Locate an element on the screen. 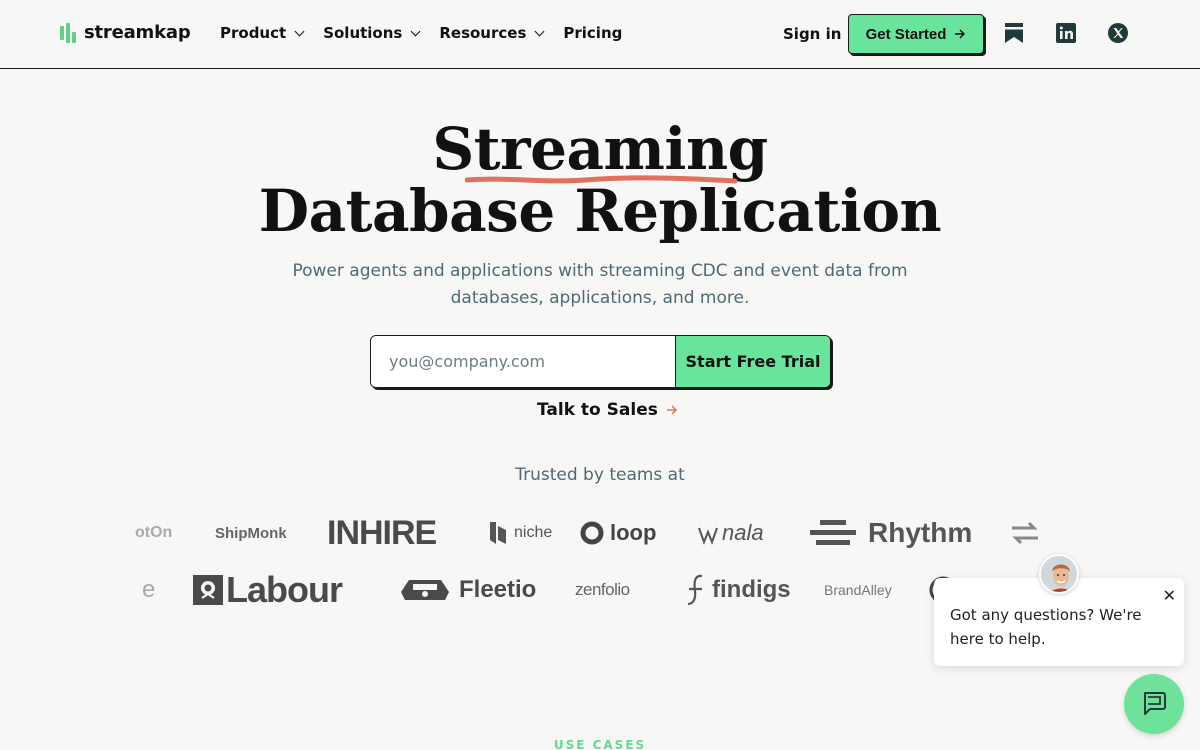 This screenshot has width=1200, height=750. brand-logo-findigs: findigs is located at coordinates (737, 590).